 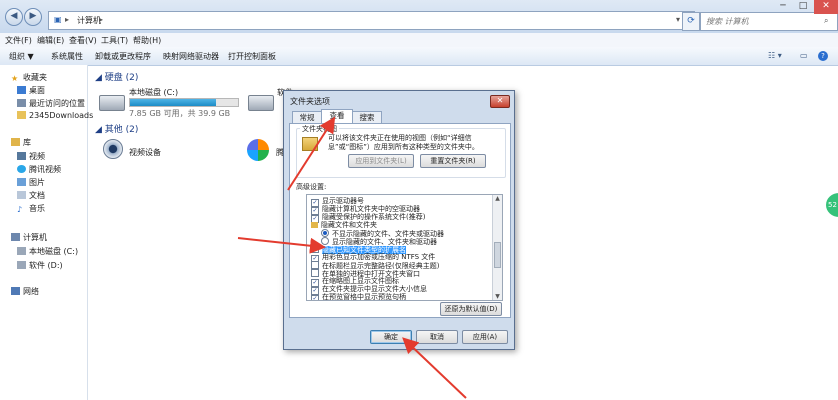 I want to click on arrow-to-ok-button, so click(x=434, y=368).